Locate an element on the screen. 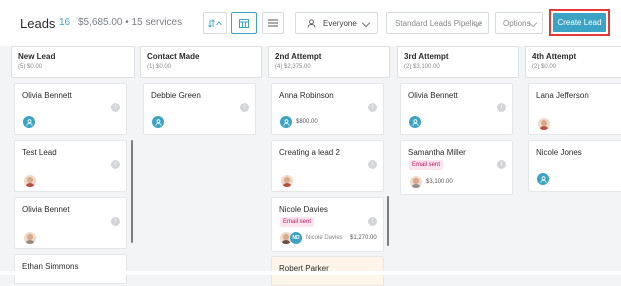 Image resolution: width=621 pixels, height=286 pixels. lead-count: 16 is located at coordinates (65, 22).